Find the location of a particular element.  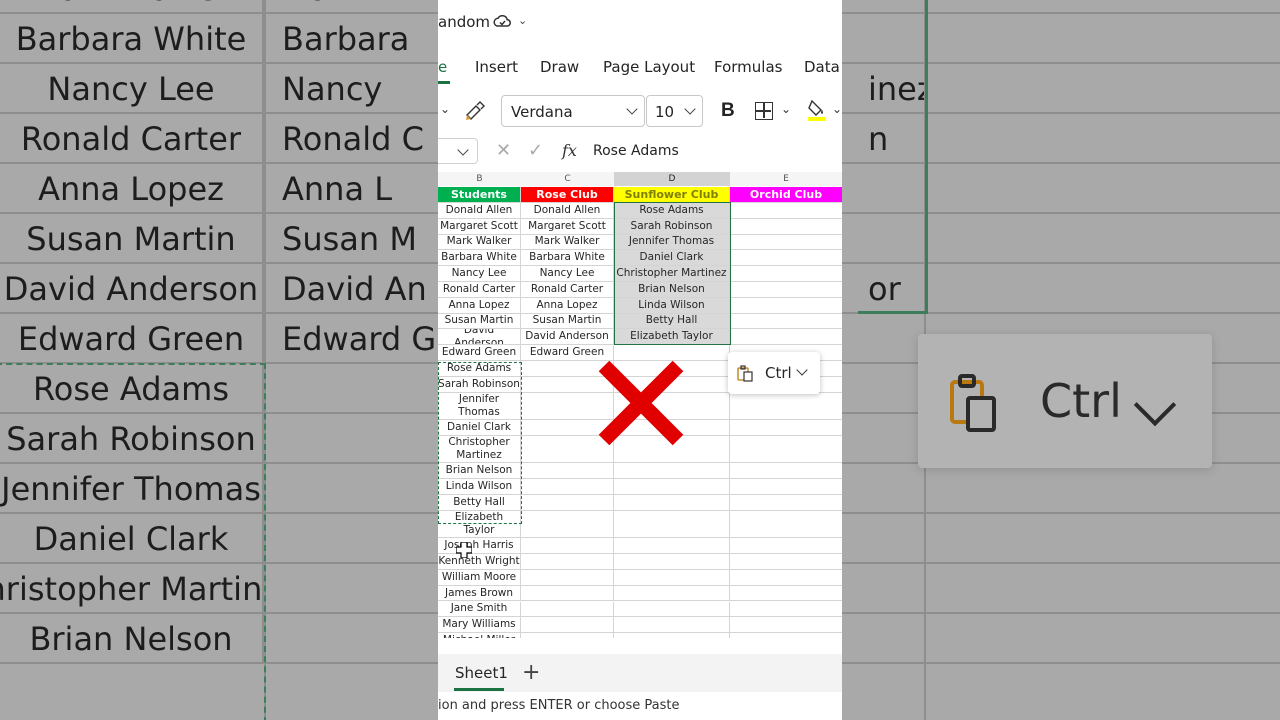

cell-b: Linda Wilson is located at coordinates (479, 486).